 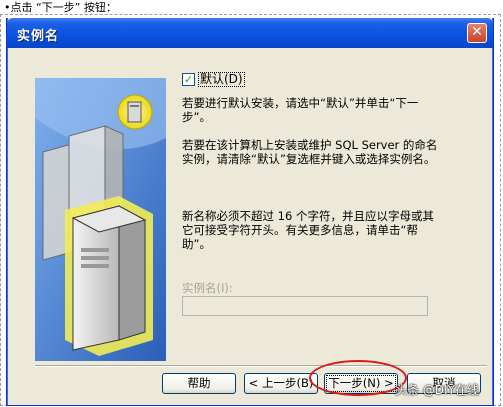 I want to click on default-checkbox: ✓, so click(x=188, y=79).